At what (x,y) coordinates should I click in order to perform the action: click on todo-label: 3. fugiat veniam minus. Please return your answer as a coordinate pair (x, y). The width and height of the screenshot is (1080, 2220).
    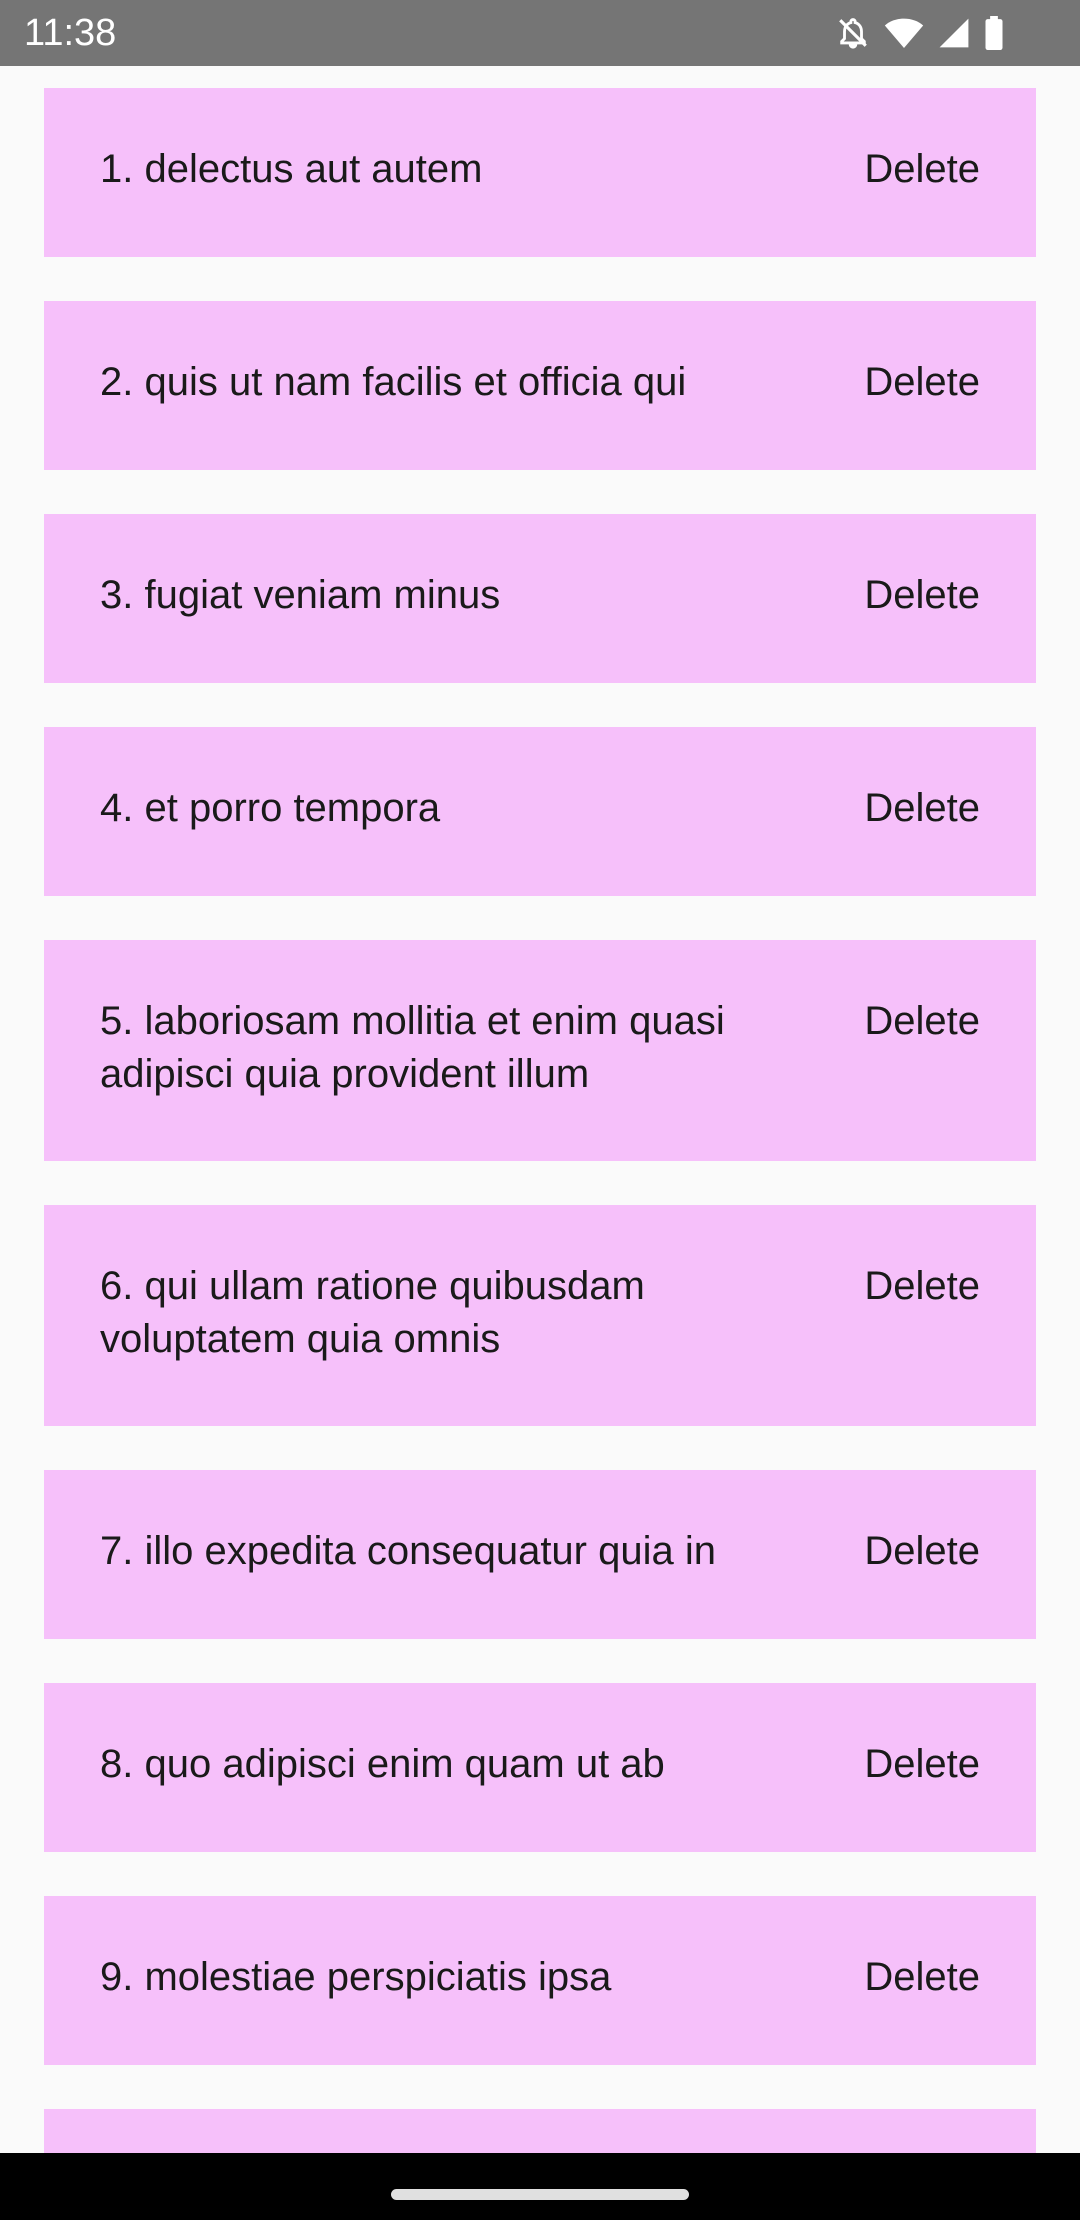
    Looking at the image, I should click on (300, 595).